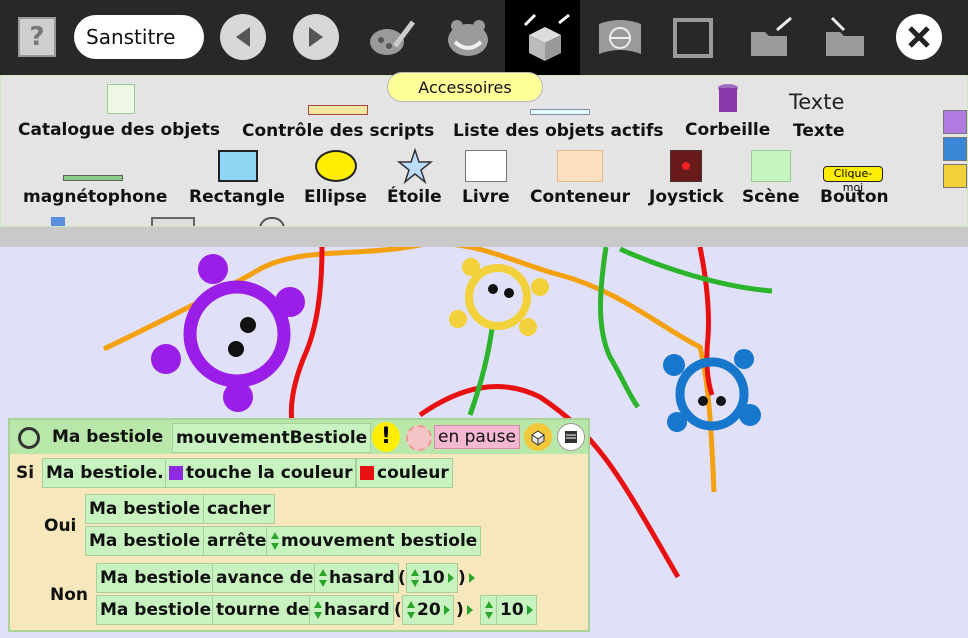 Image resolution: width=968 pixels, height=638 pixels. What do you see at coordinates (816, 102) in the screenshot?
I see `text-icon: Texte` at bounding box center [816, 102].